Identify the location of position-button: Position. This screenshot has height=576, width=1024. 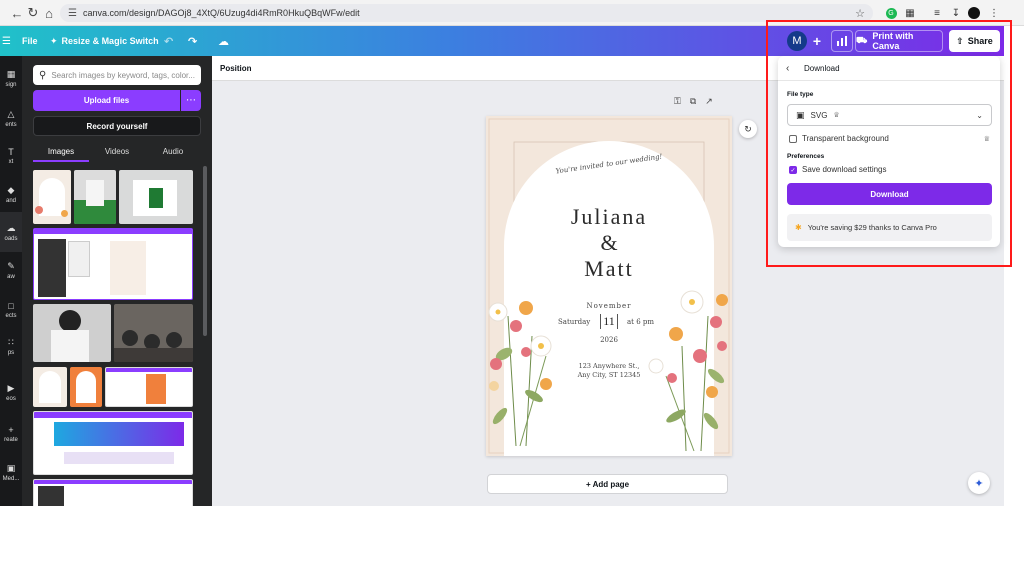
(236, 68).